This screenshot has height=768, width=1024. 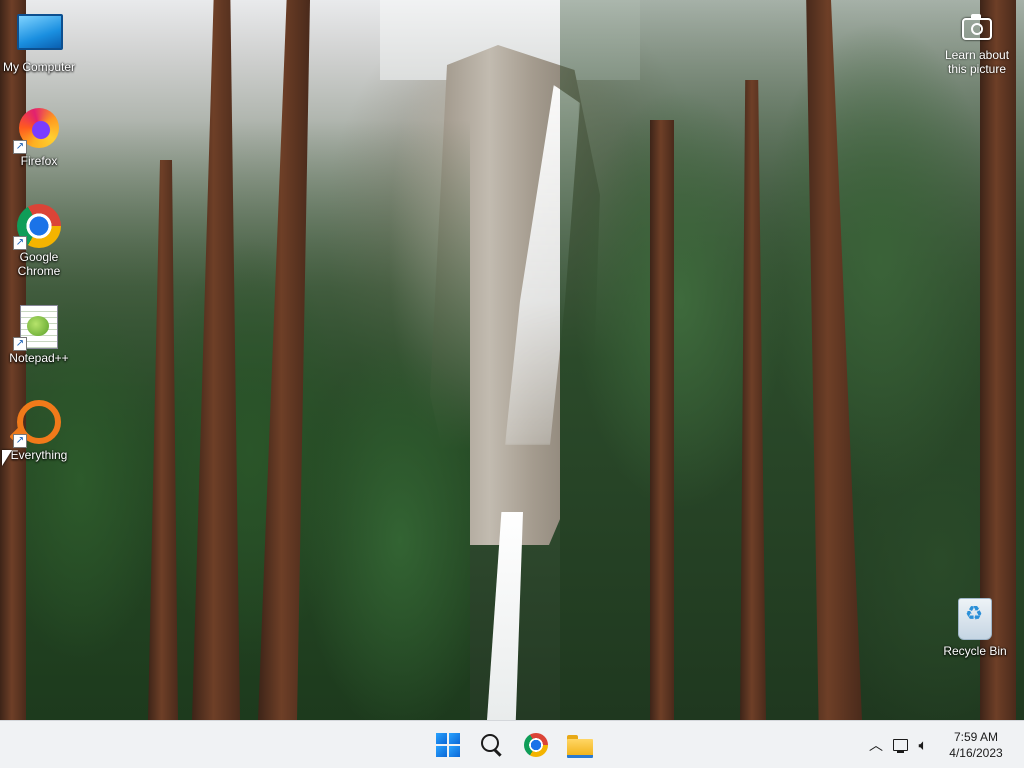 I want to click on network-icon, so click(x=900, y=746).